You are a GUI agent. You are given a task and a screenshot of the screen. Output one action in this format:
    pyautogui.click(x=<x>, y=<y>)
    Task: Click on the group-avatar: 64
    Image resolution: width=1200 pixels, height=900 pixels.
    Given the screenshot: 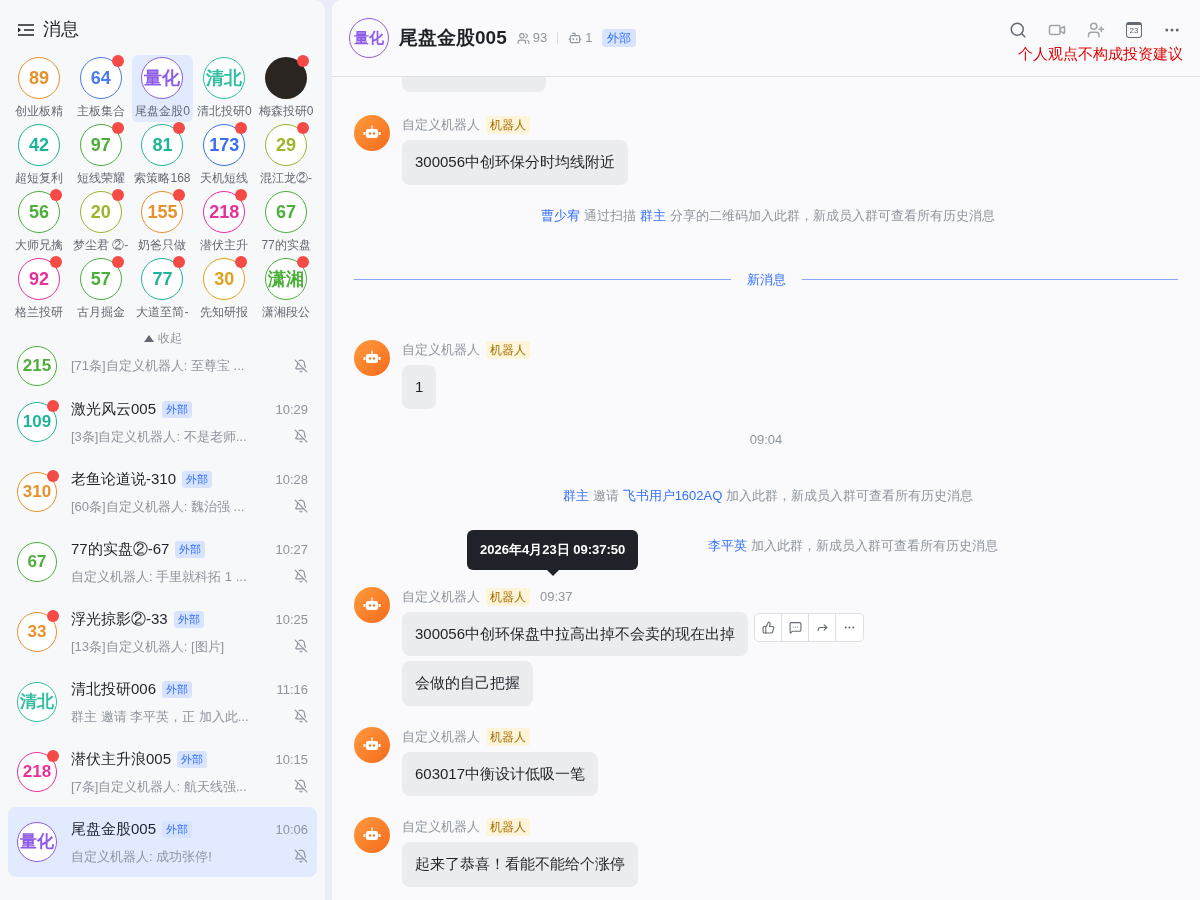 What is the action you would take?
    pyautogui.click(x=100, y=78)
    